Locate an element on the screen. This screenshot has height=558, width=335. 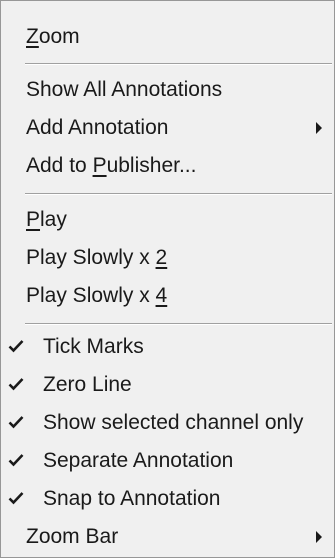
menu-item-label: Play Slowly x 4 is located at coordinates (96, 296).